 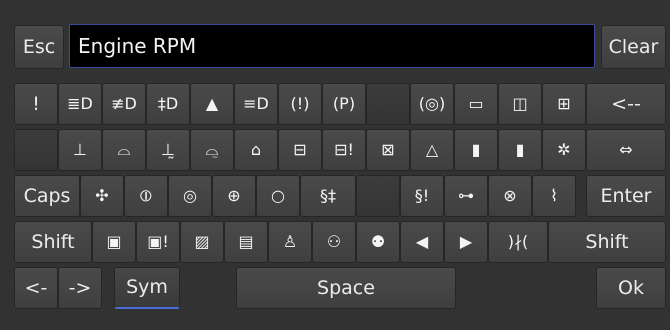 What do you see at coordinates (626, 196) in the screenshot?
I see `enter-key-key: Enter` at bounding box center [626, 196].